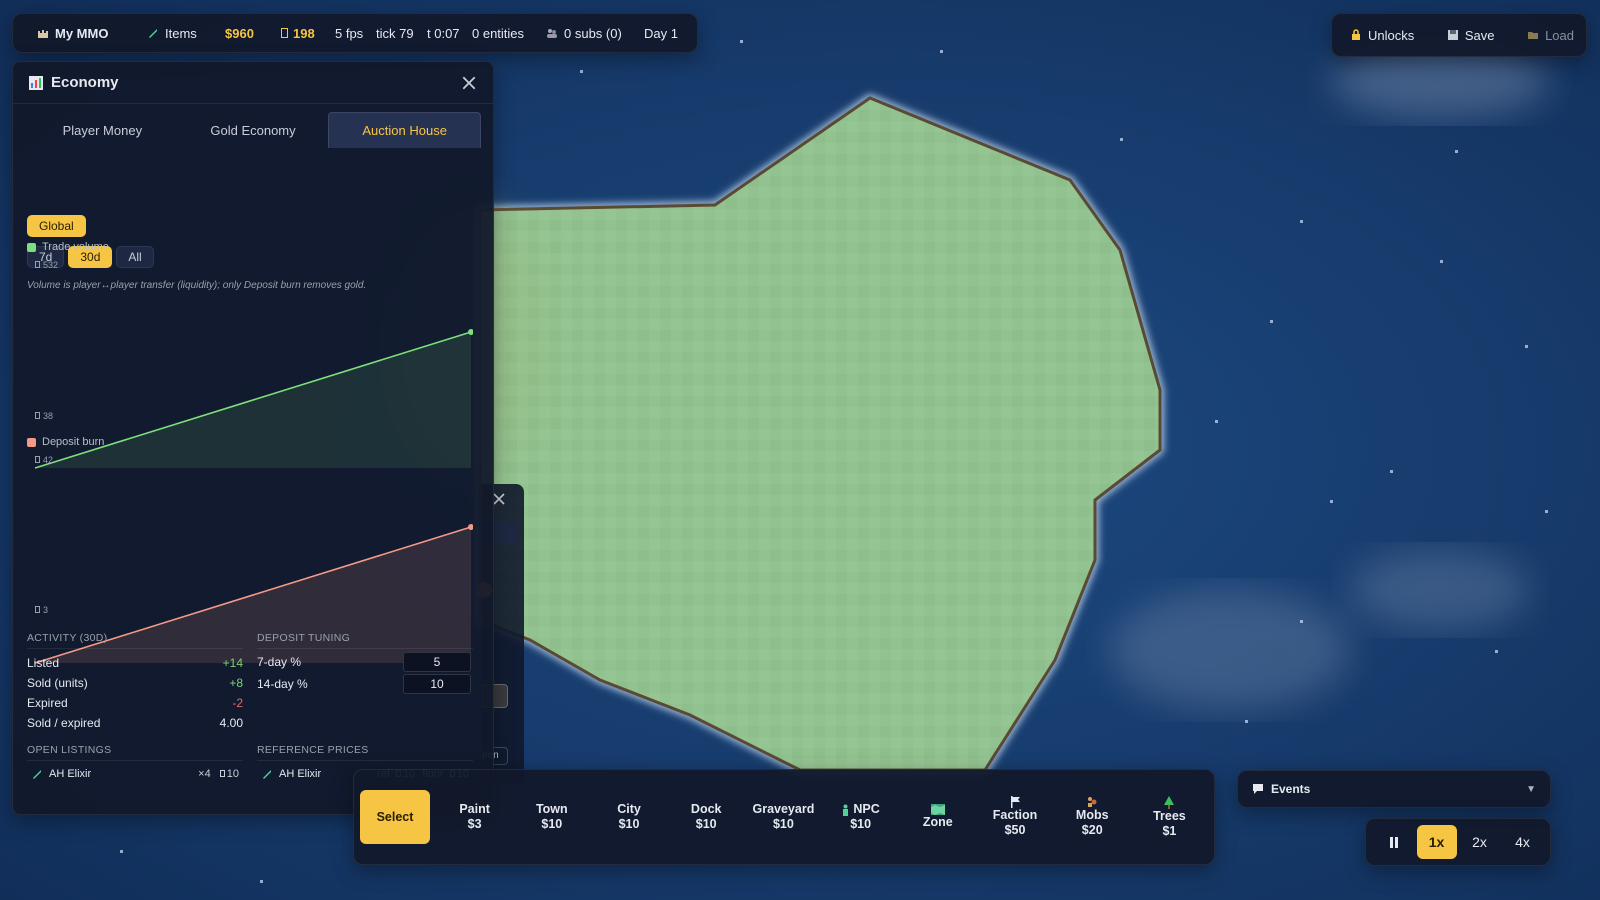  Describe the element at coordinates (1452, 35) in the screenshot. I see `floppy-icon` at that location.